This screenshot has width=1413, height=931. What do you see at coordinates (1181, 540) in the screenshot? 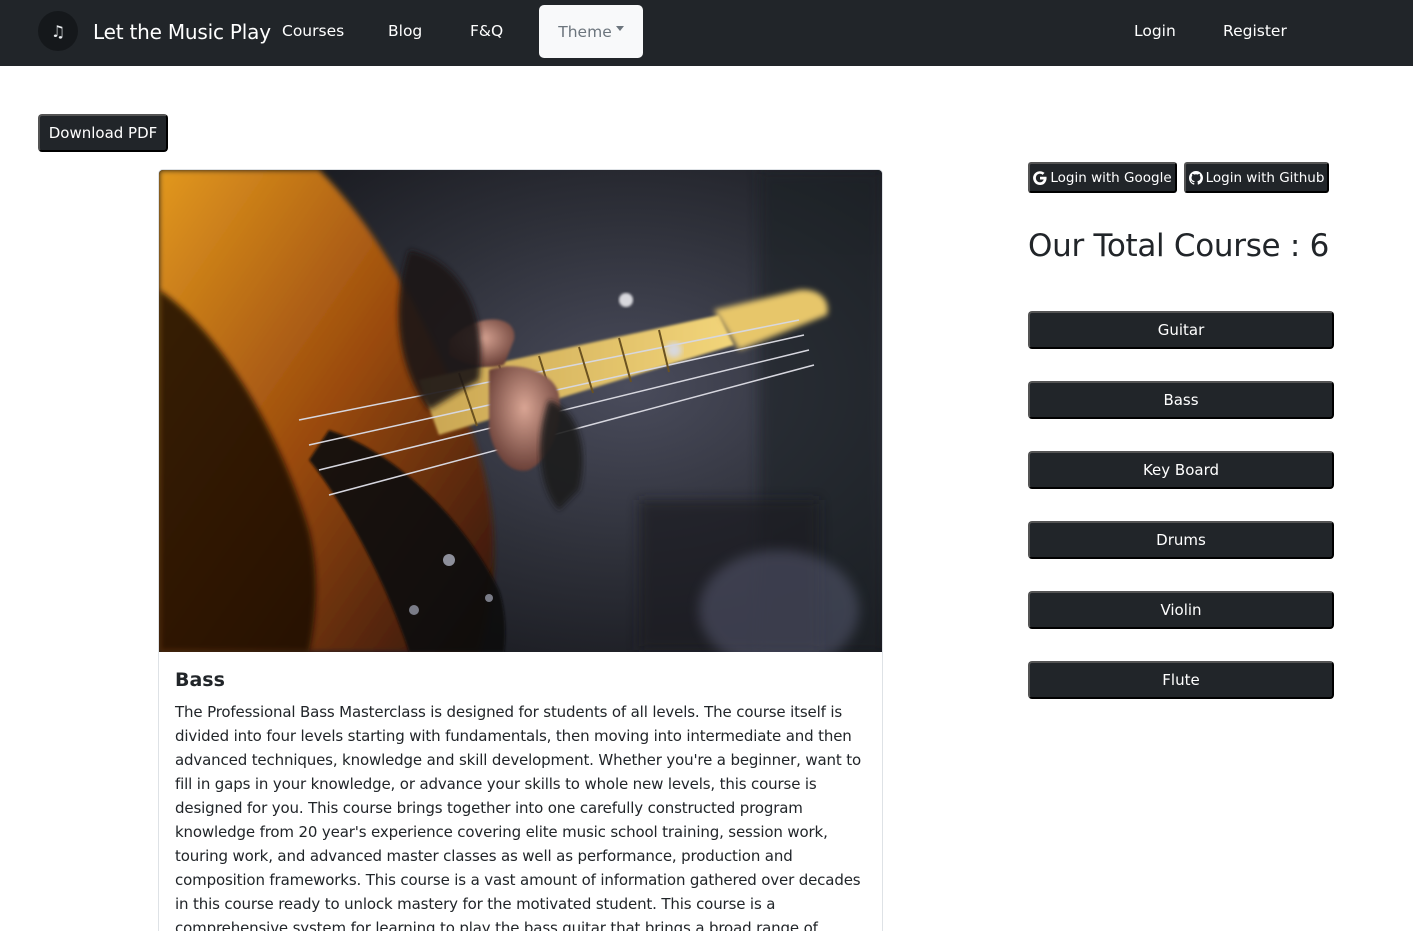
I see `course-button-drums: Drums` at bounding box center [1181, 540].